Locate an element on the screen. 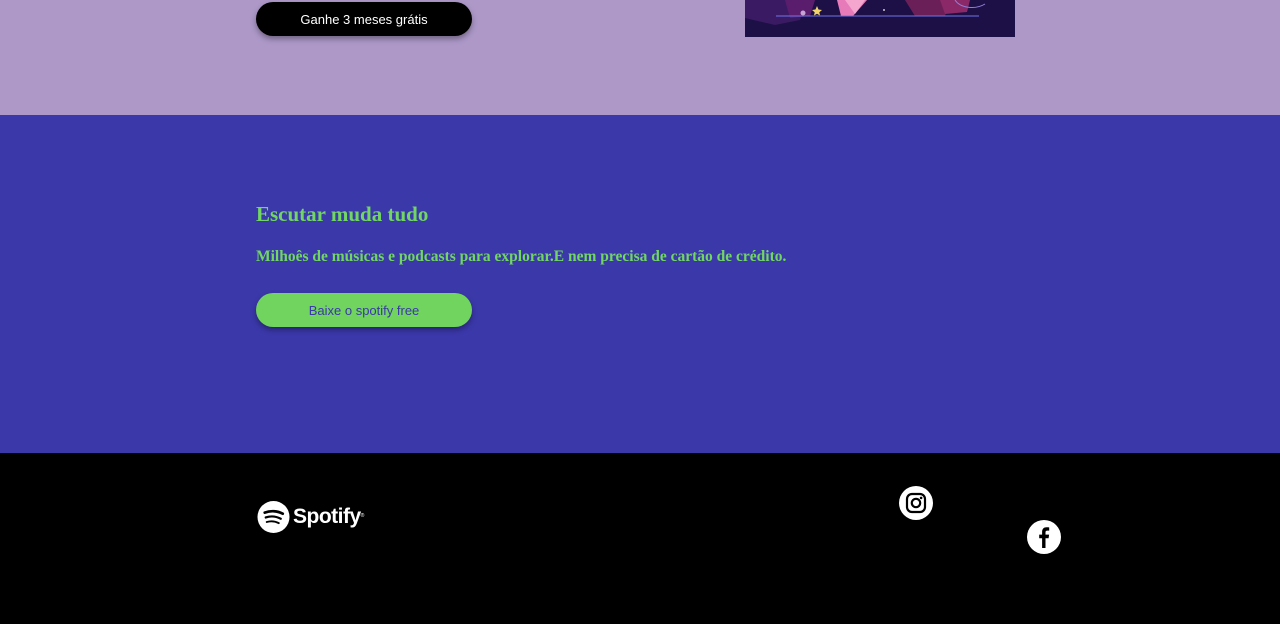 This screenshot has height=624, width=1280. download-headline: Escutar muda tudo is located at coordinates (342, 214).